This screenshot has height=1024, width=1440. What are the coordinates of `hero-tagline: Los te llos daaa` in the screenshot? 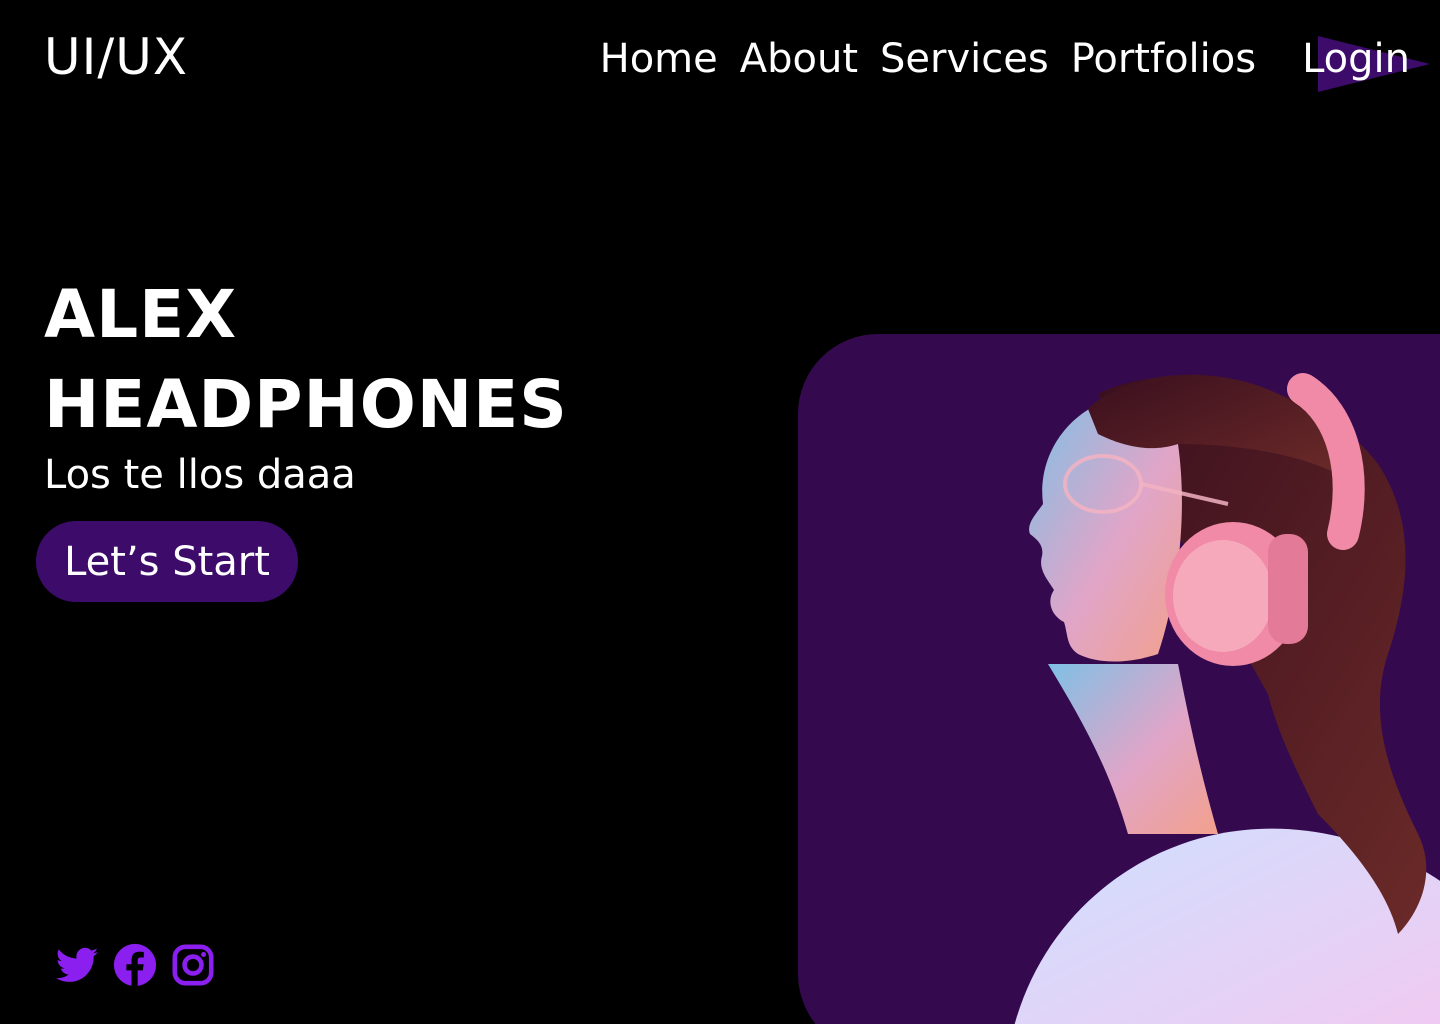 It's located at (200, 475).